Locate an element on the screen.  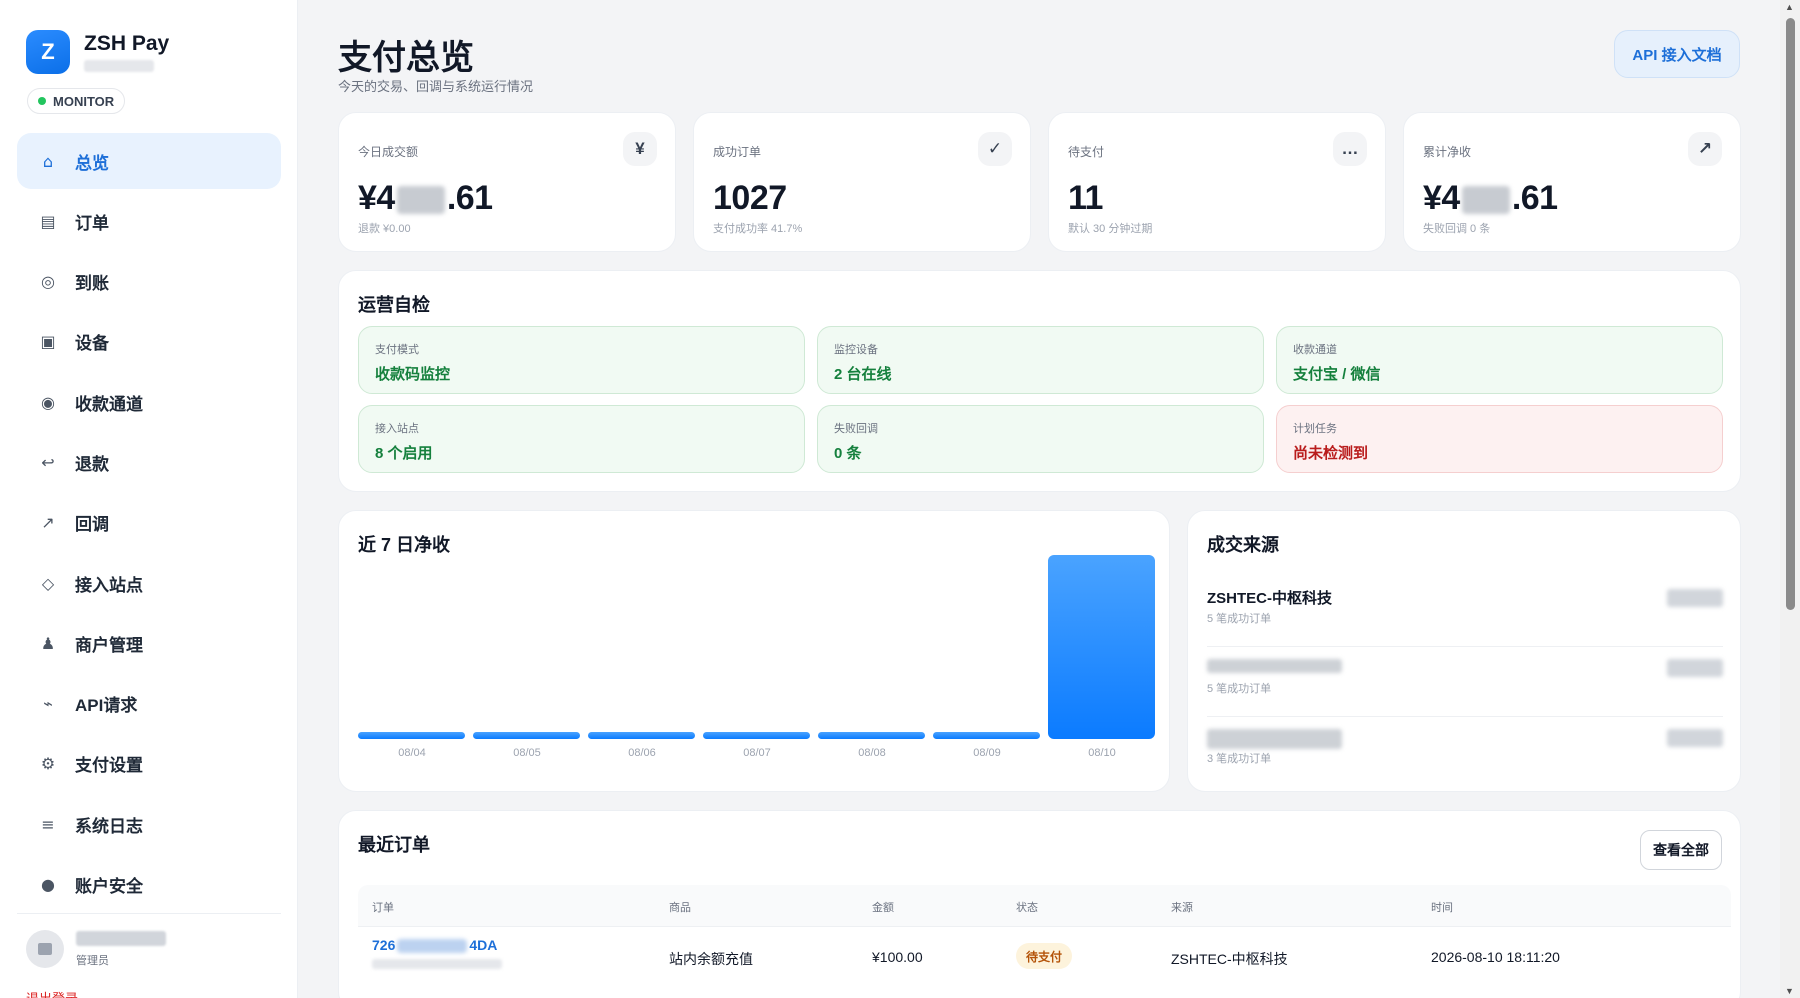
sidebar-item-label: 支付设置 is located at coordinates (109, 766).